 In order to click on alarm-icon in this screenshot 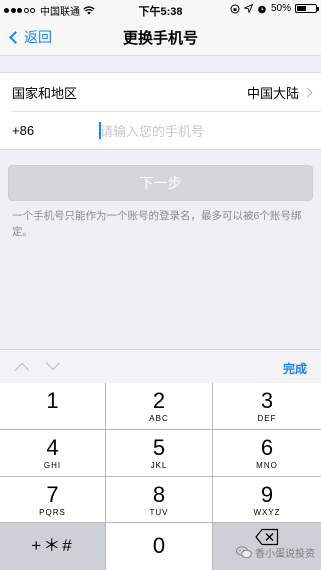, I will do `click(262, 9)`.